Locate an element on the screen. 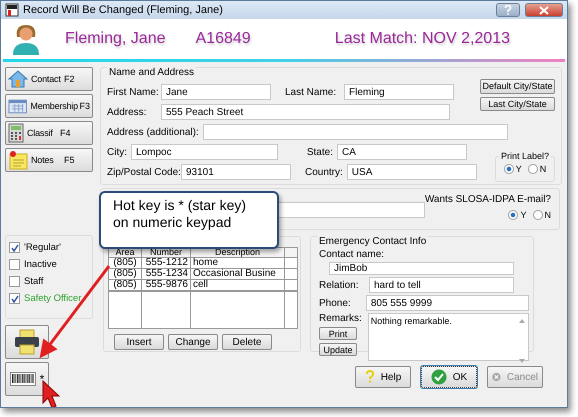 This screenshot has height=417, width=578. nav-button: Notes F5 is located at coordinates (49, 160).